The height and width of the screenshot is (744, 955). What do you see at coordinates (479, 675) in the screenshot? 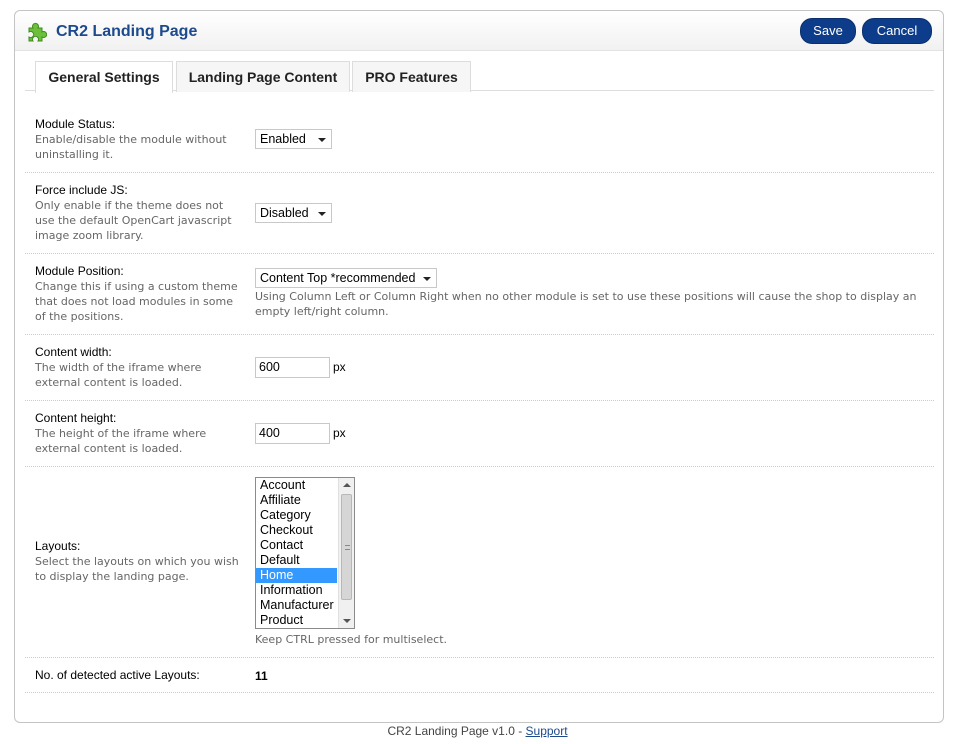
I see `setting-row-active-layouts: No. of detected active Layouts: 11` at bounding box center [479, 675].